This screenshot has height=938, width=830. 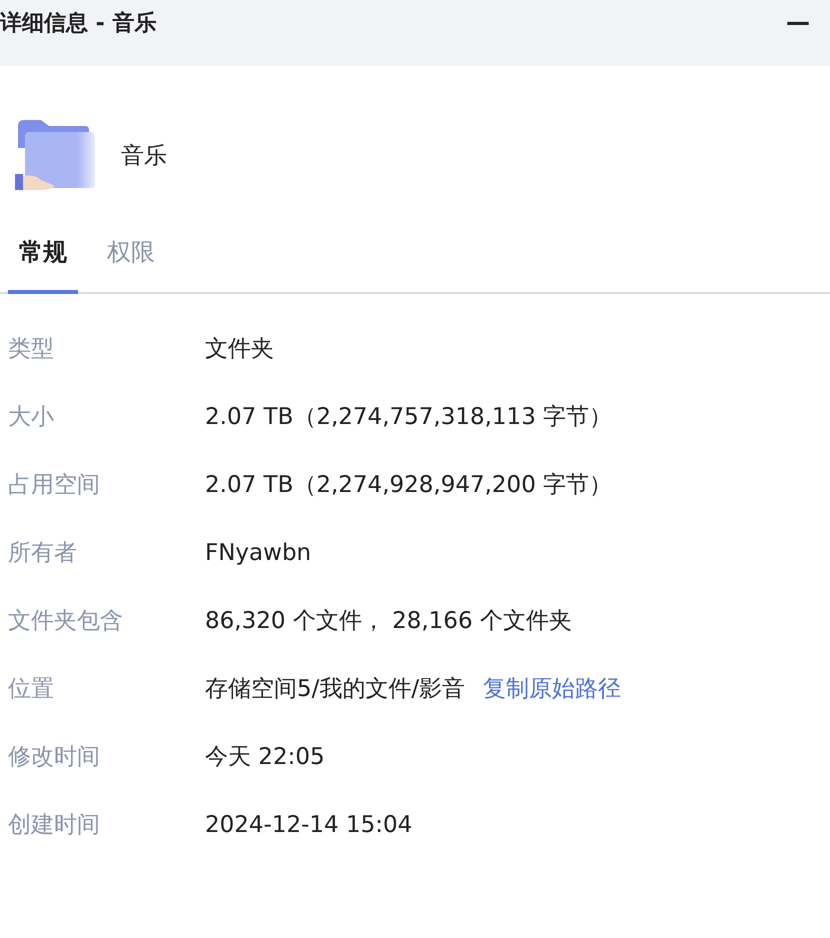 I want to click on property-value: FNyawbn, so click(x=258, y=553).